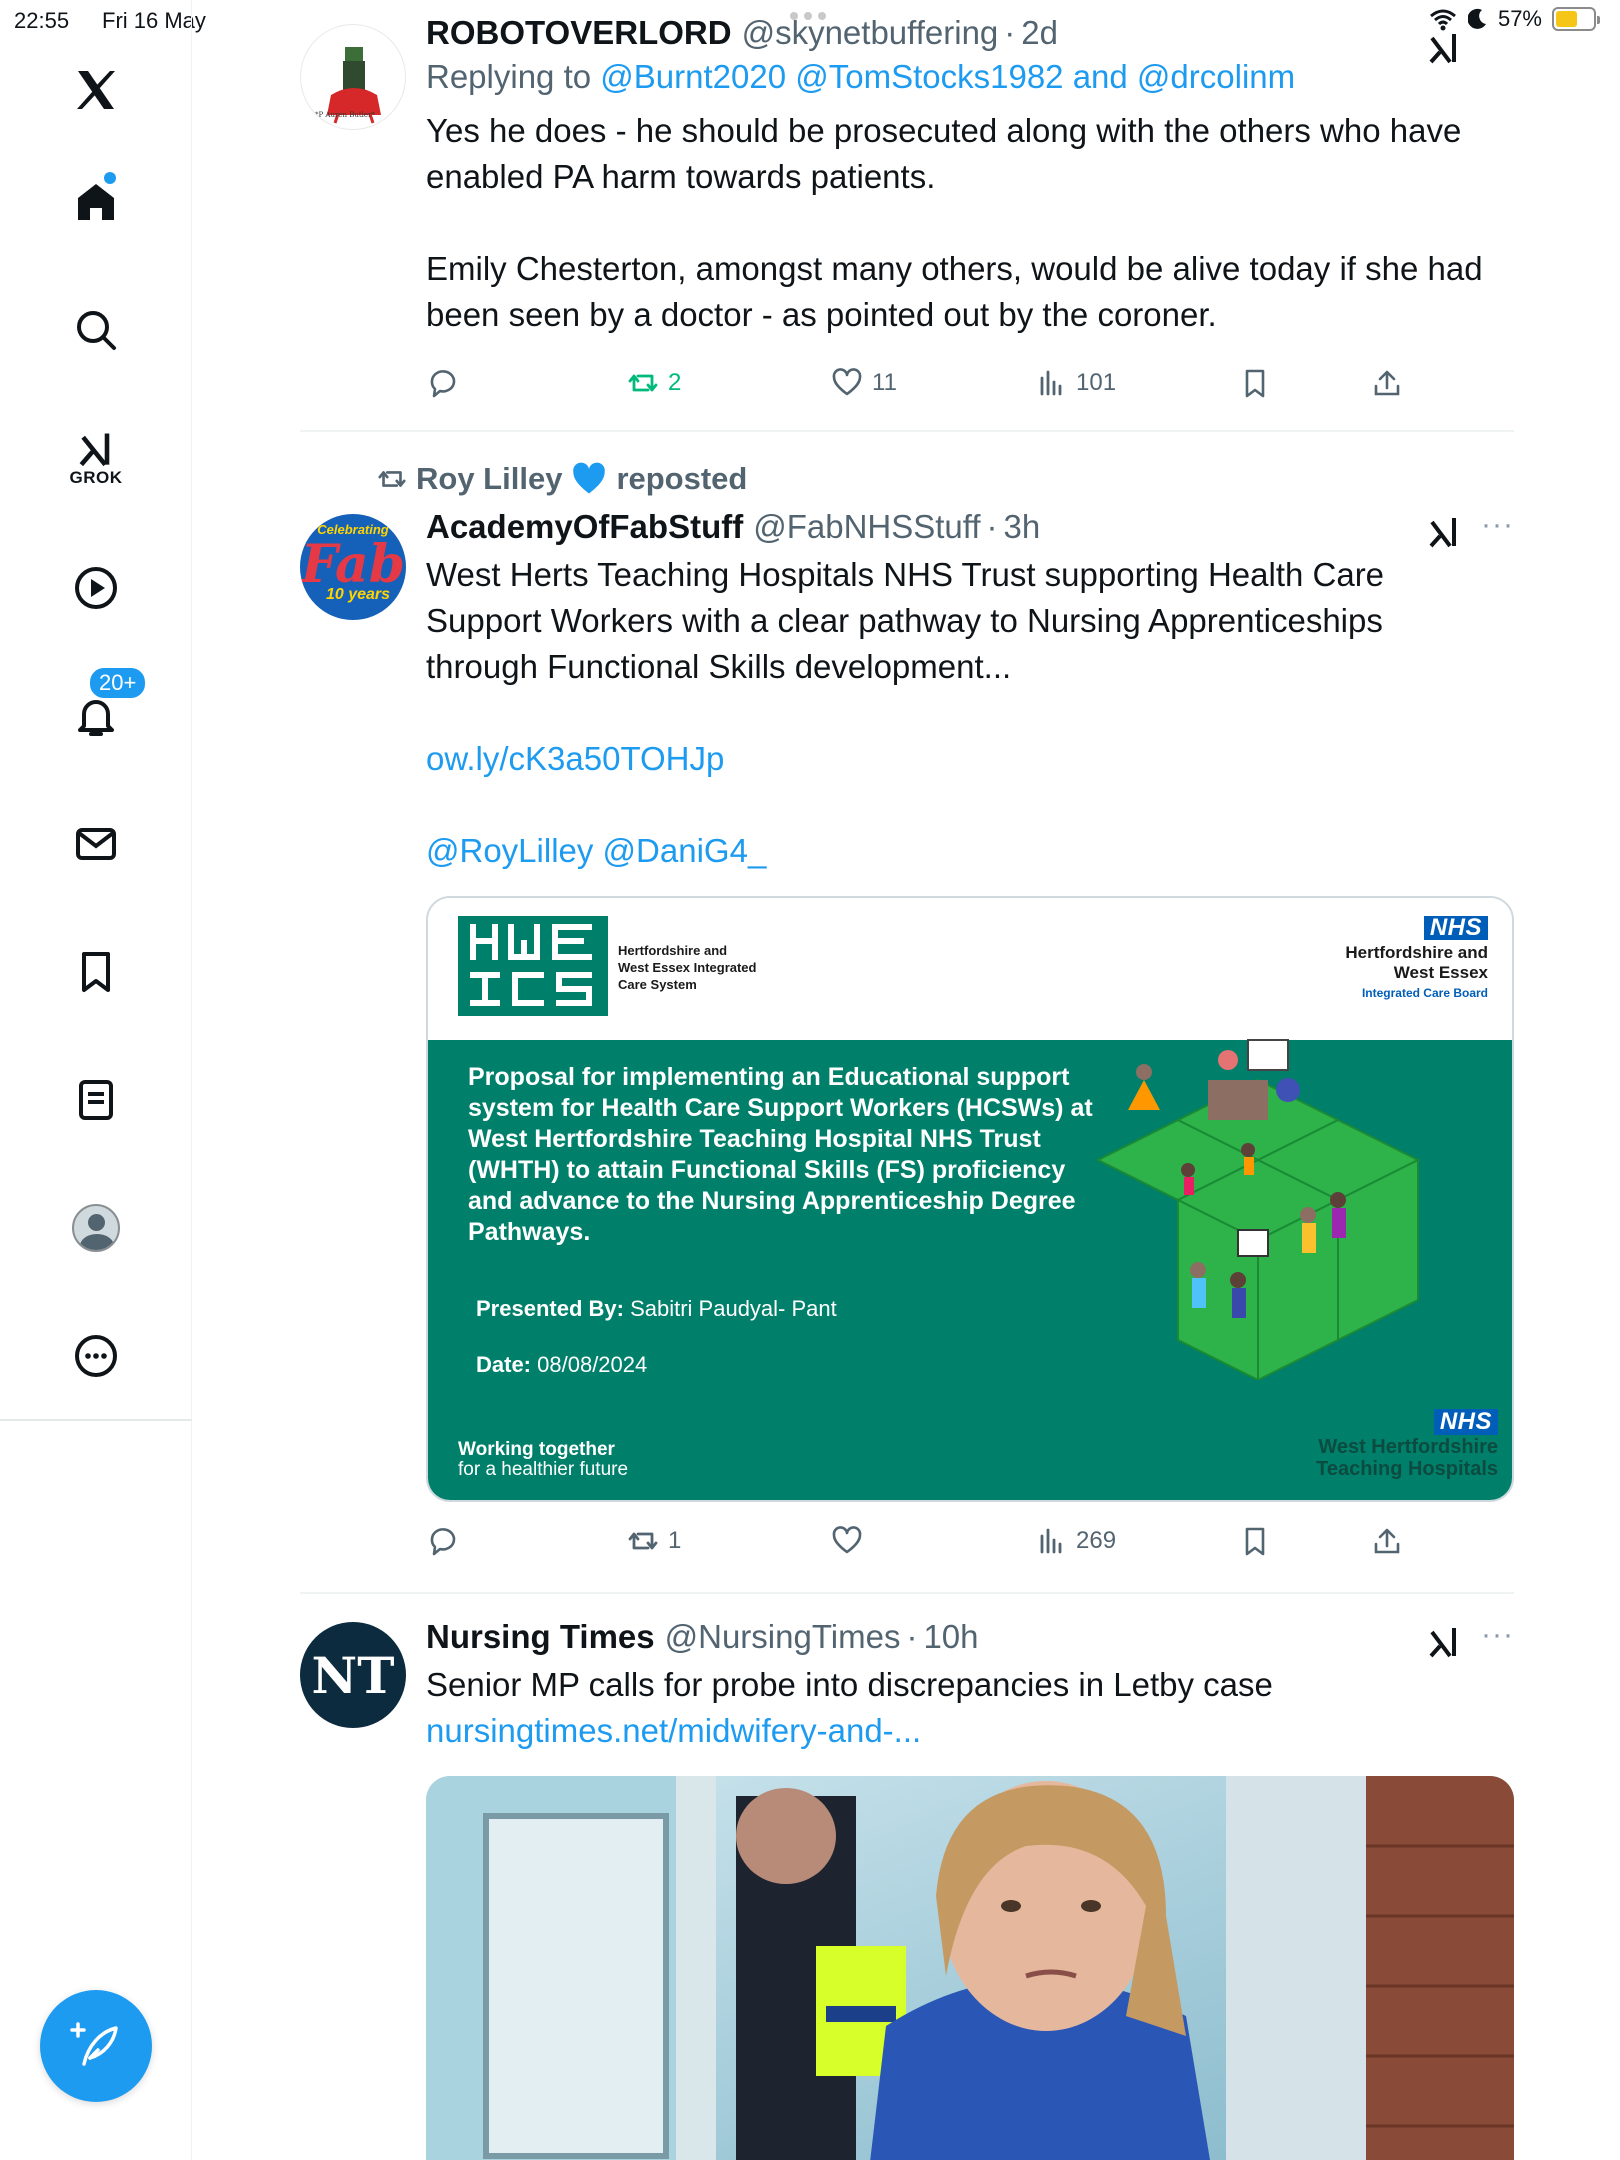 The image size is (1620, 2160). I want to click on author-name: ROBOTOVERLORD, so click(579, 33).